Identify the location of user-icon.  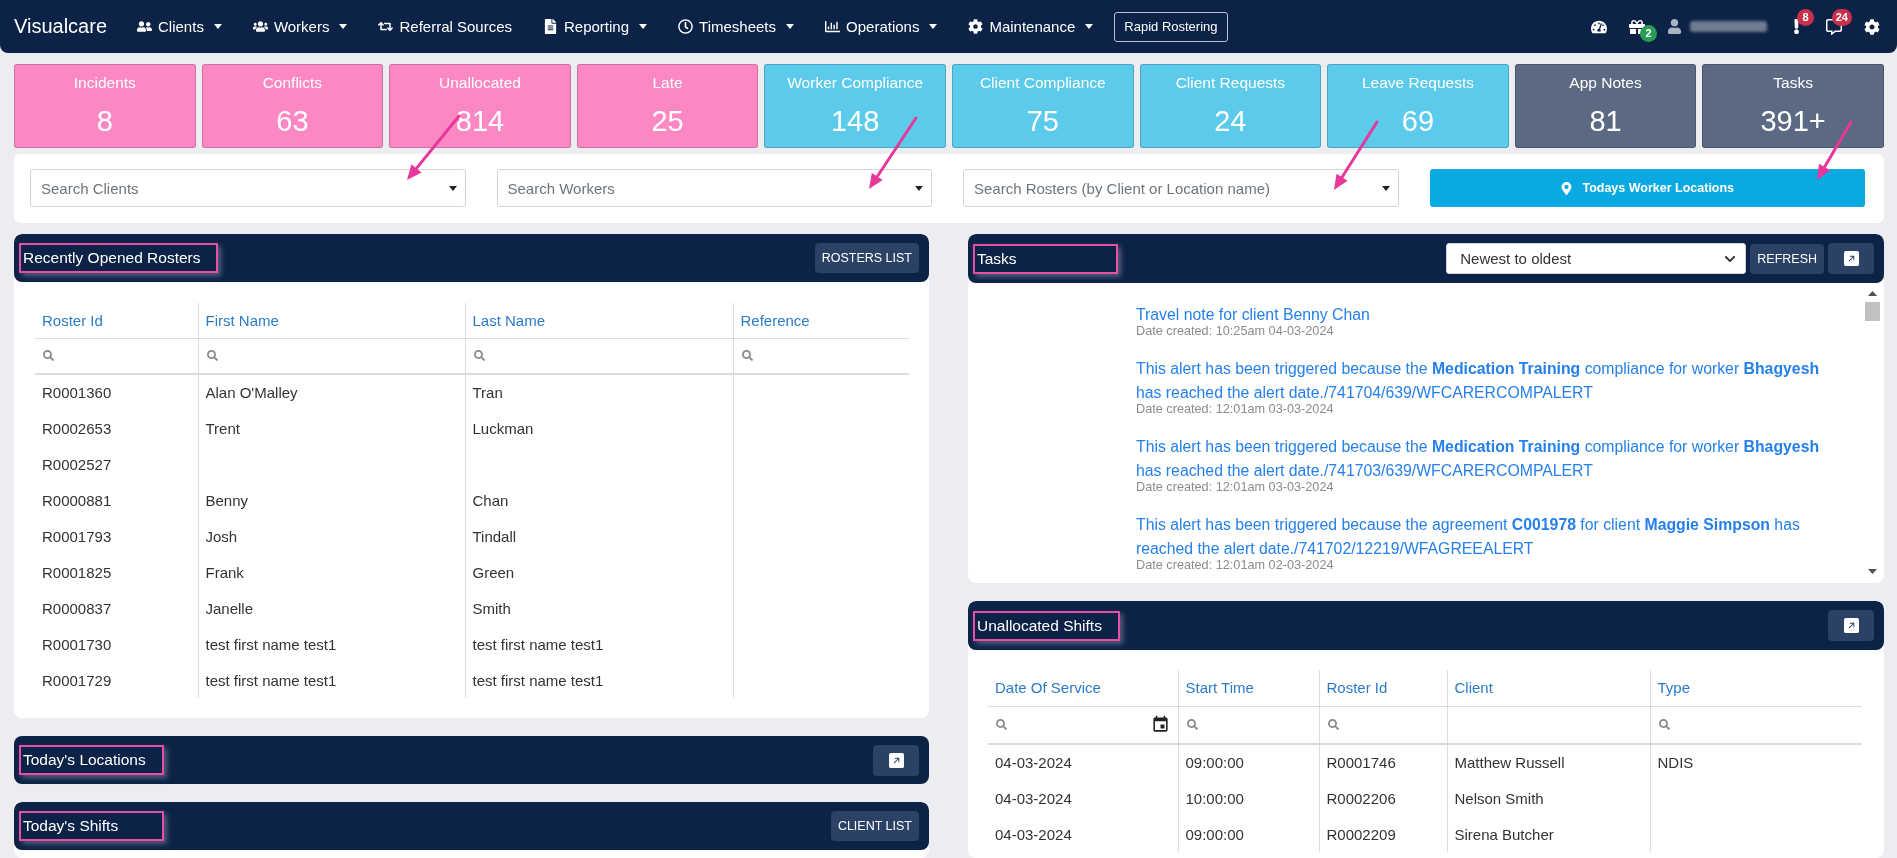
(1674, 26).